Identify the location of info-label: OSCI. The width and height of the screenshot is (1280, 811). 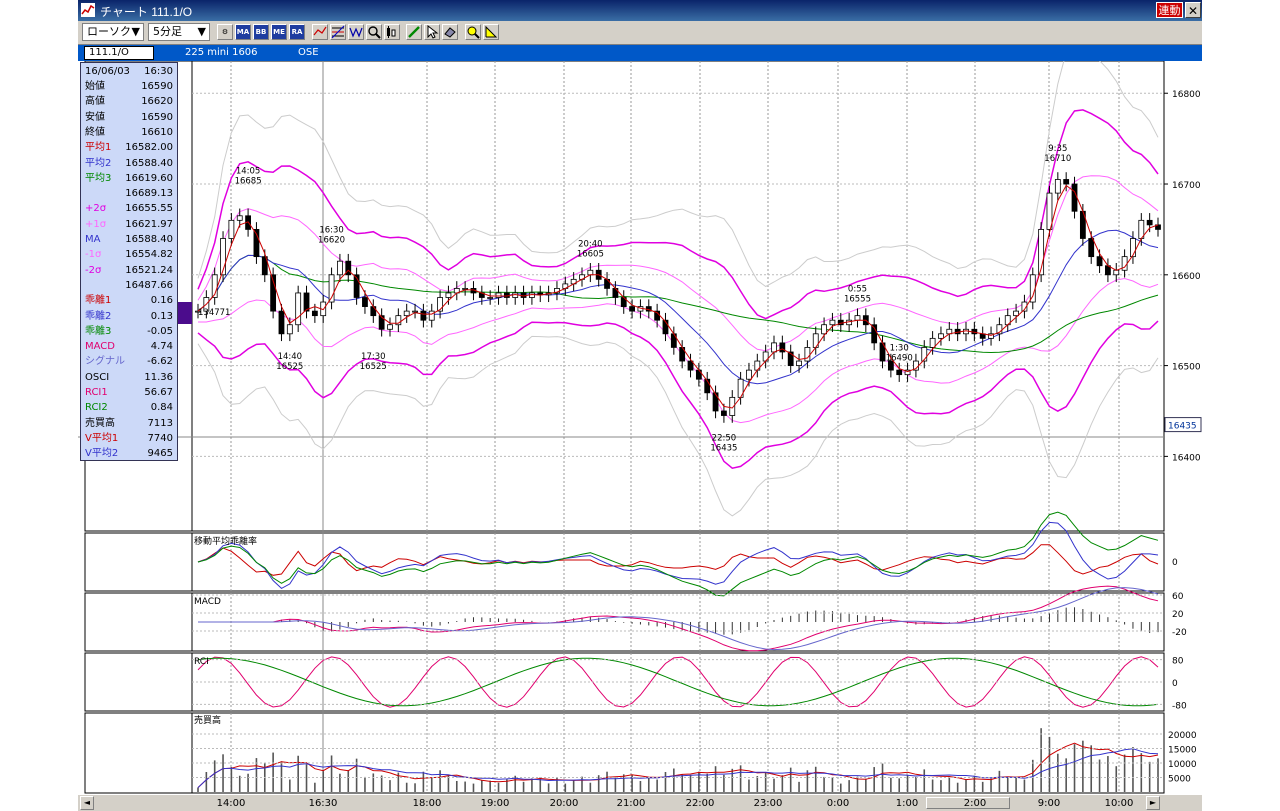
(97, 377).